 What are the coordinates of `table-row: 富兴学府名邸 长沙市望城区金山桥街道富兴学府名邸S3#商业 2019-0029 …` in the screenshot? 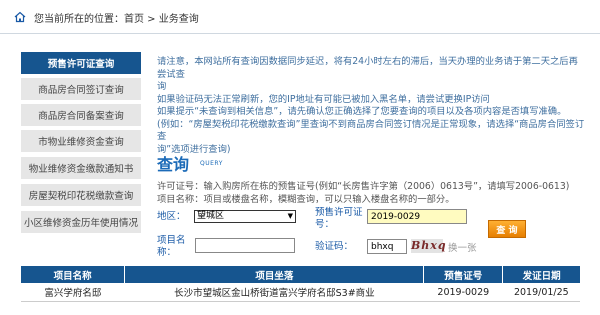 It's located at (300, 292).